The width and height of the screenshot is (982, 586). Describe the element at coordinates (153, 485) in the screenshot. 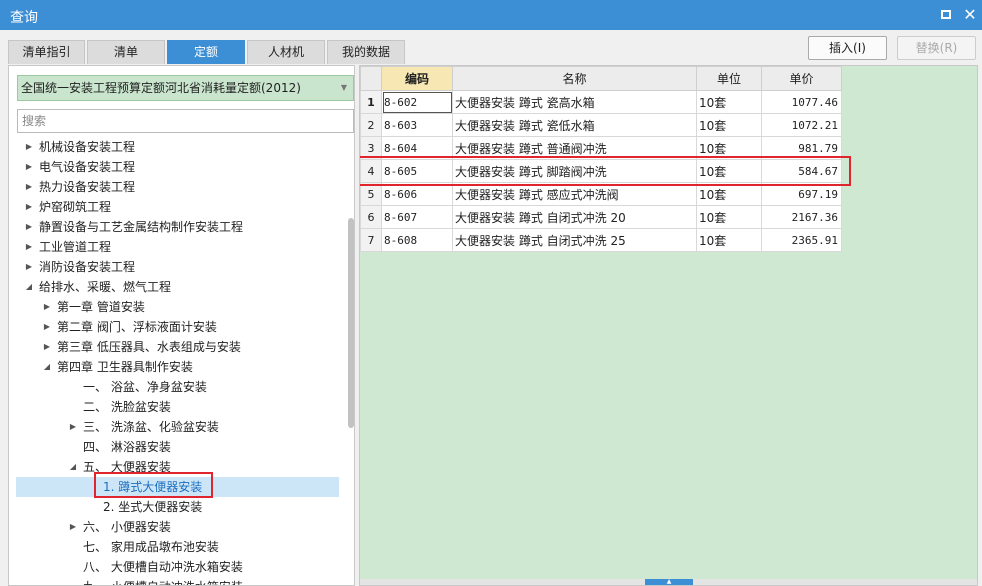

I see `highlight-box` at that location.